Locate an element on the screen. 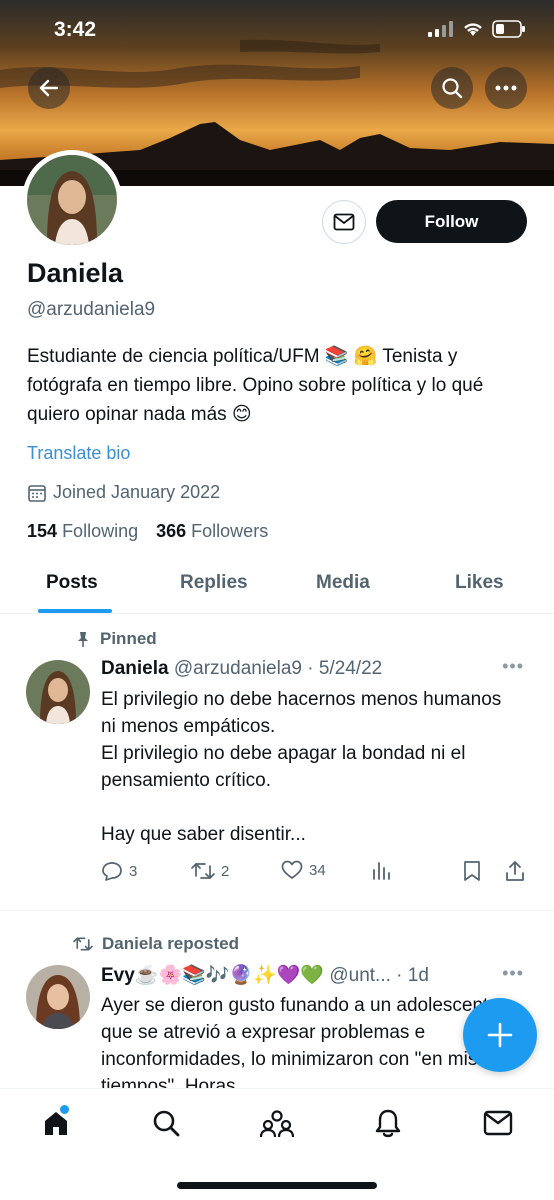  joined-label: Joined January 2022 is located at coordinates (137, 492).